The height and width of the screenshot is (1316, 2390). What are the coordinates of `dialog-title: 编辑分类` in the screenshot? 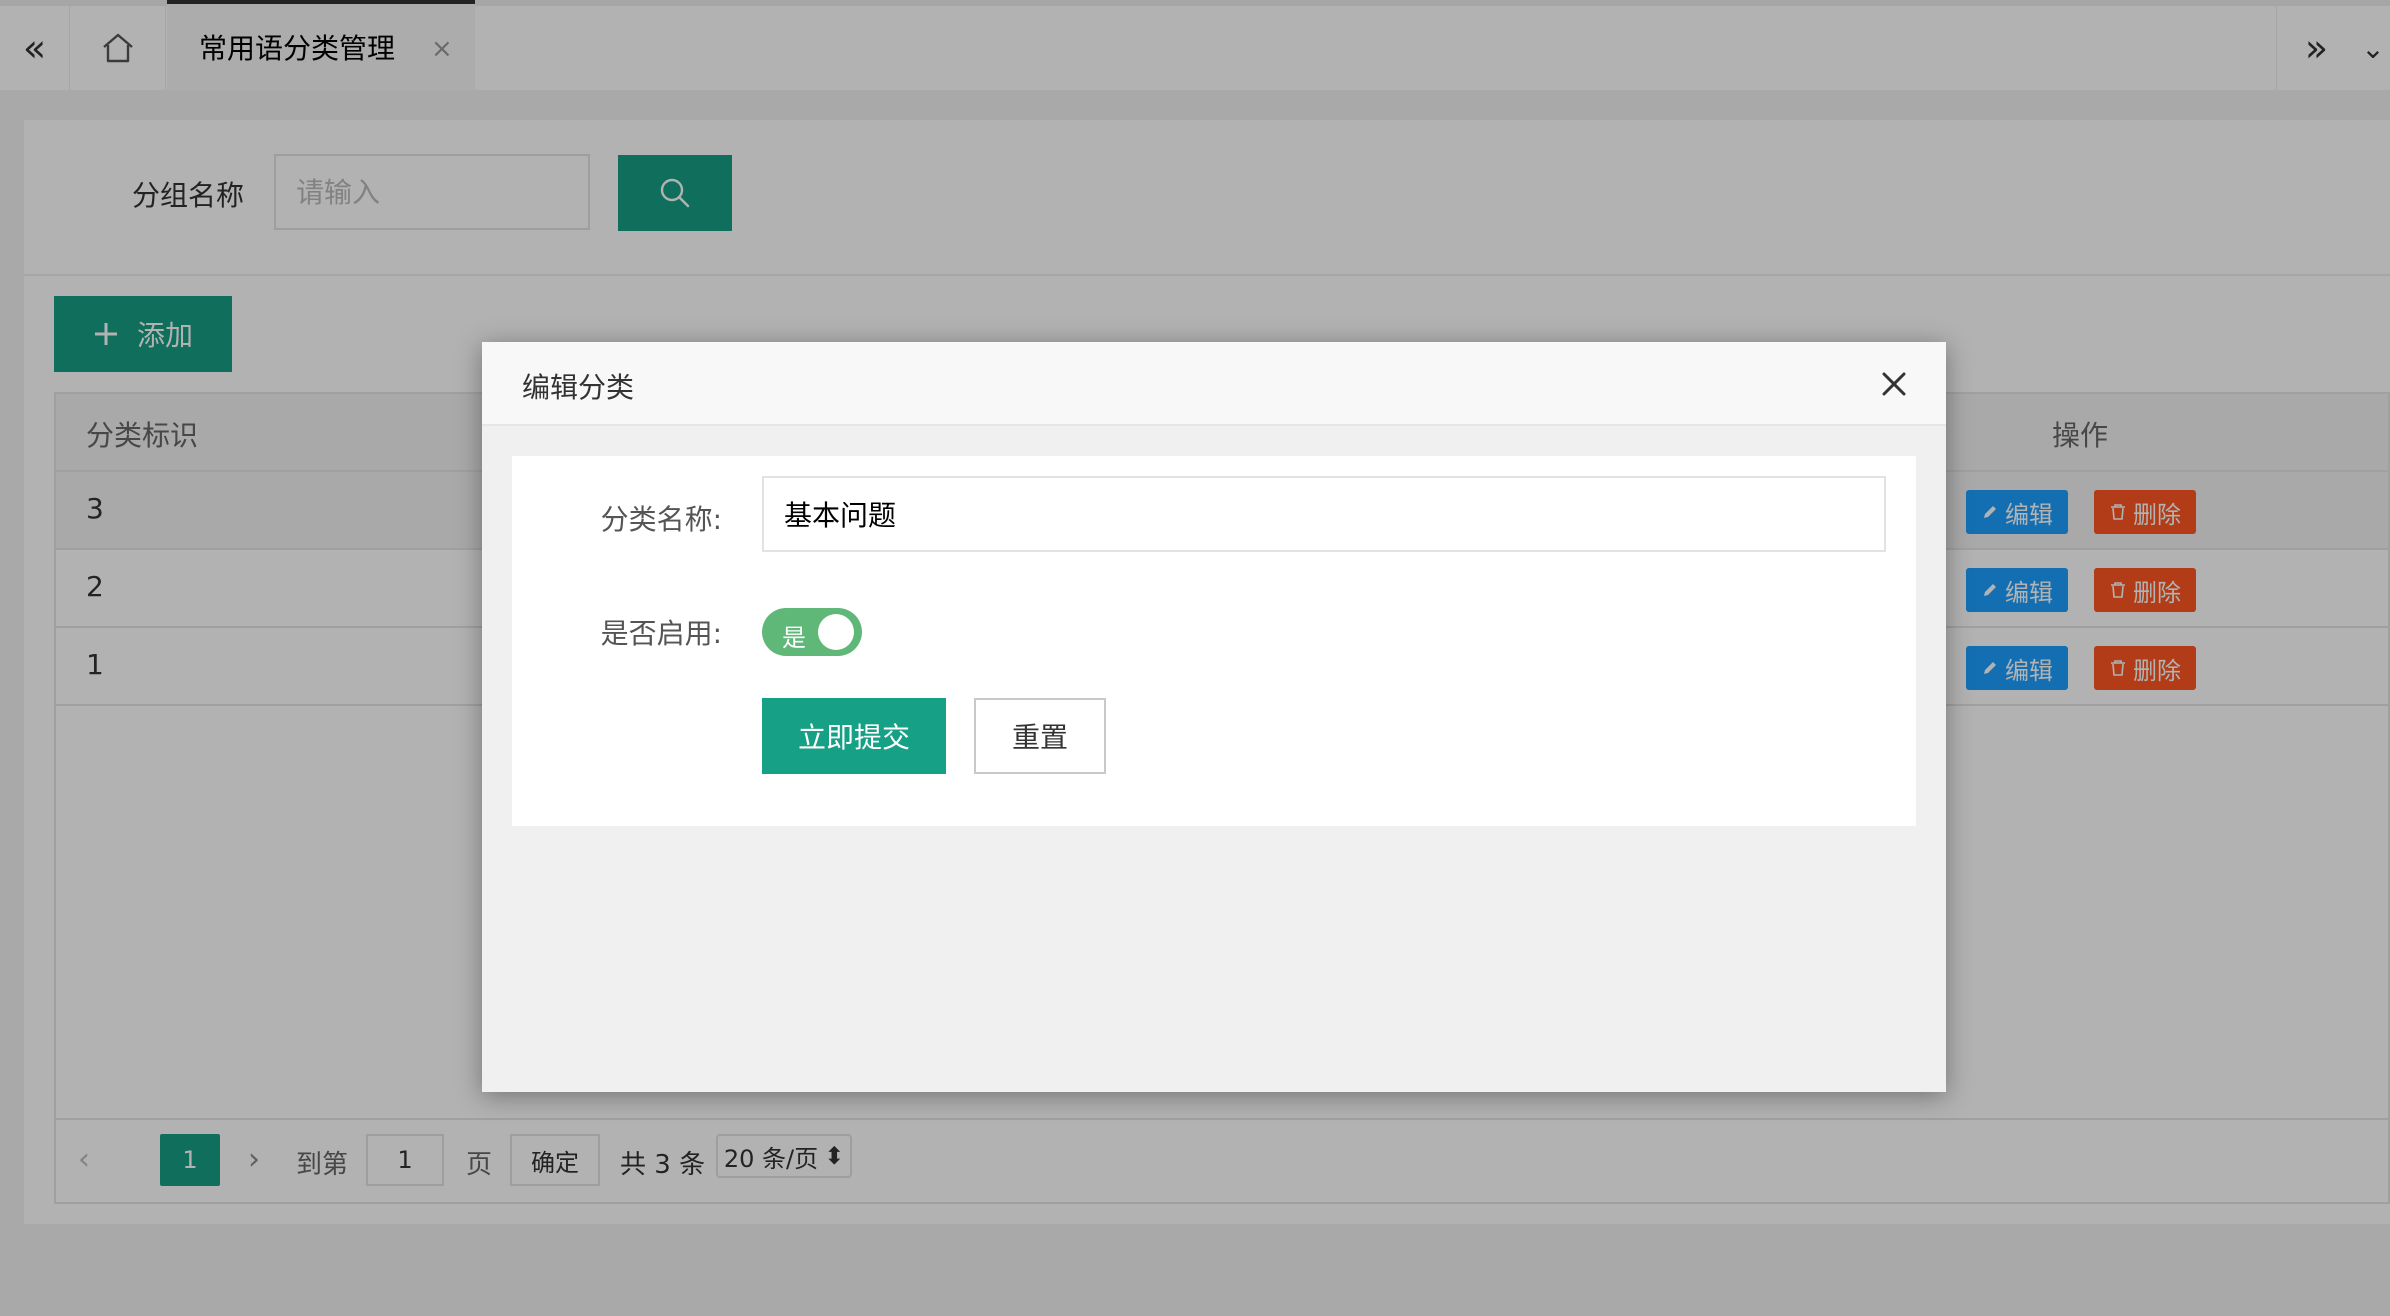 It's located at (578, 387).